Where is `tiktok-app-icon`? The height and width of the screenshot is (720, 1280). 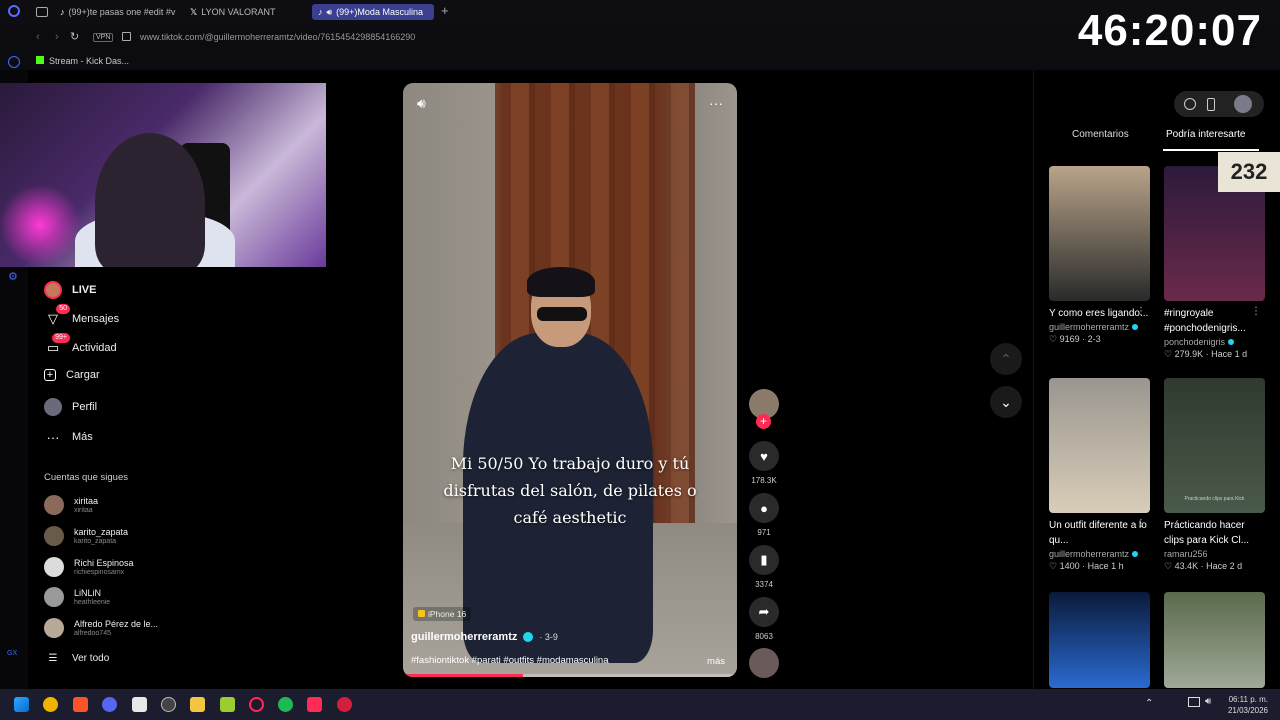 tiktok-app-icon is located at coordinates (314, 704).